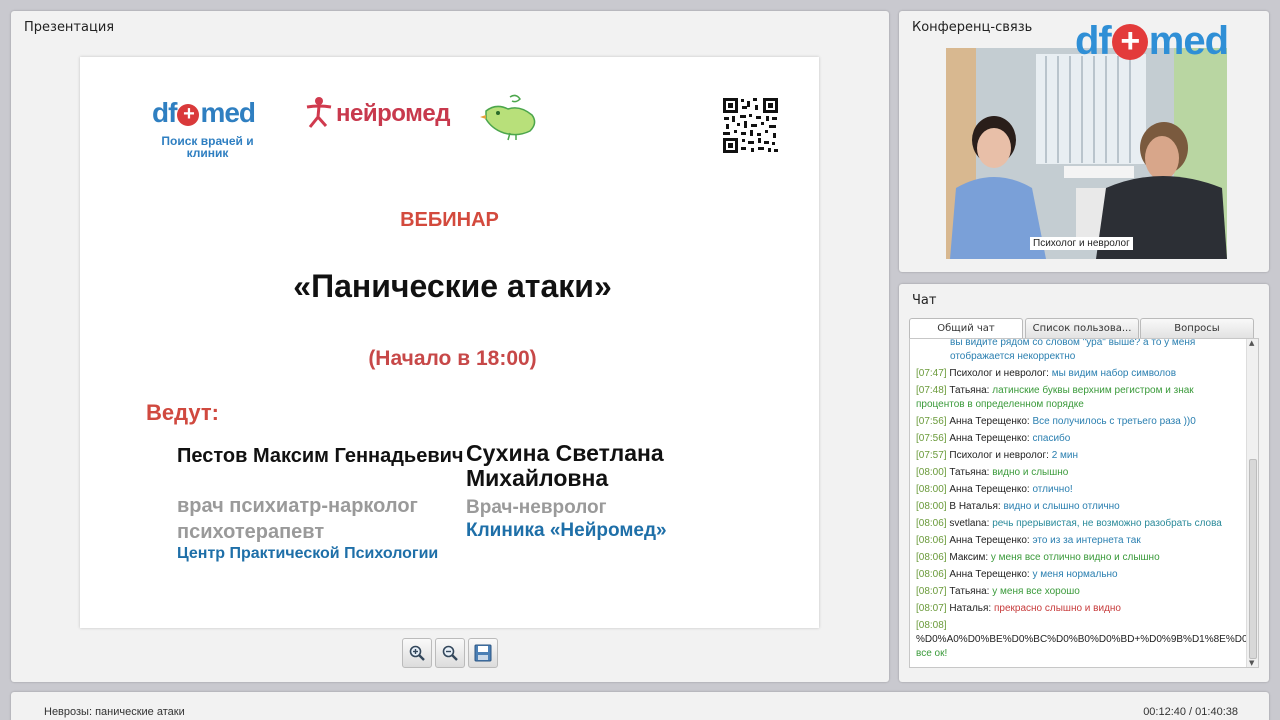 This screenshot has width=1280, height=720. Describe the element at coordinates (1078, 473) in the screenshot. I see `chat-message: [08:00] Татьяна: видно и слышно` at that location.